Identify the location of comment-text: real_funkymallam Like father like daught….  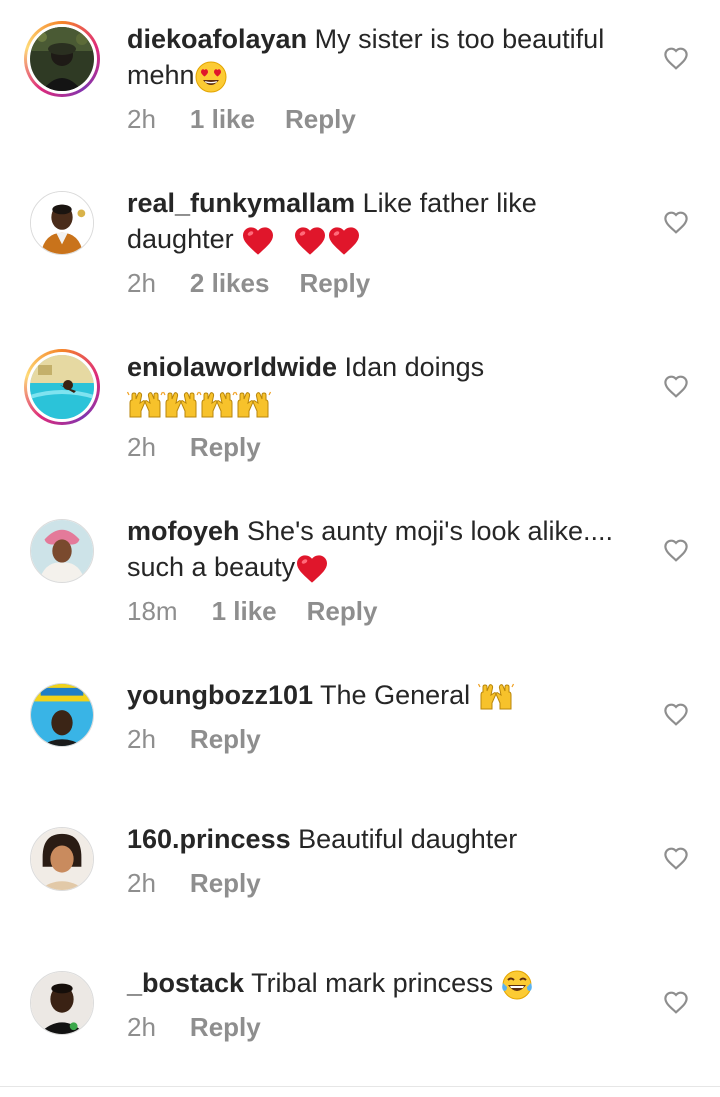
(382, 221).